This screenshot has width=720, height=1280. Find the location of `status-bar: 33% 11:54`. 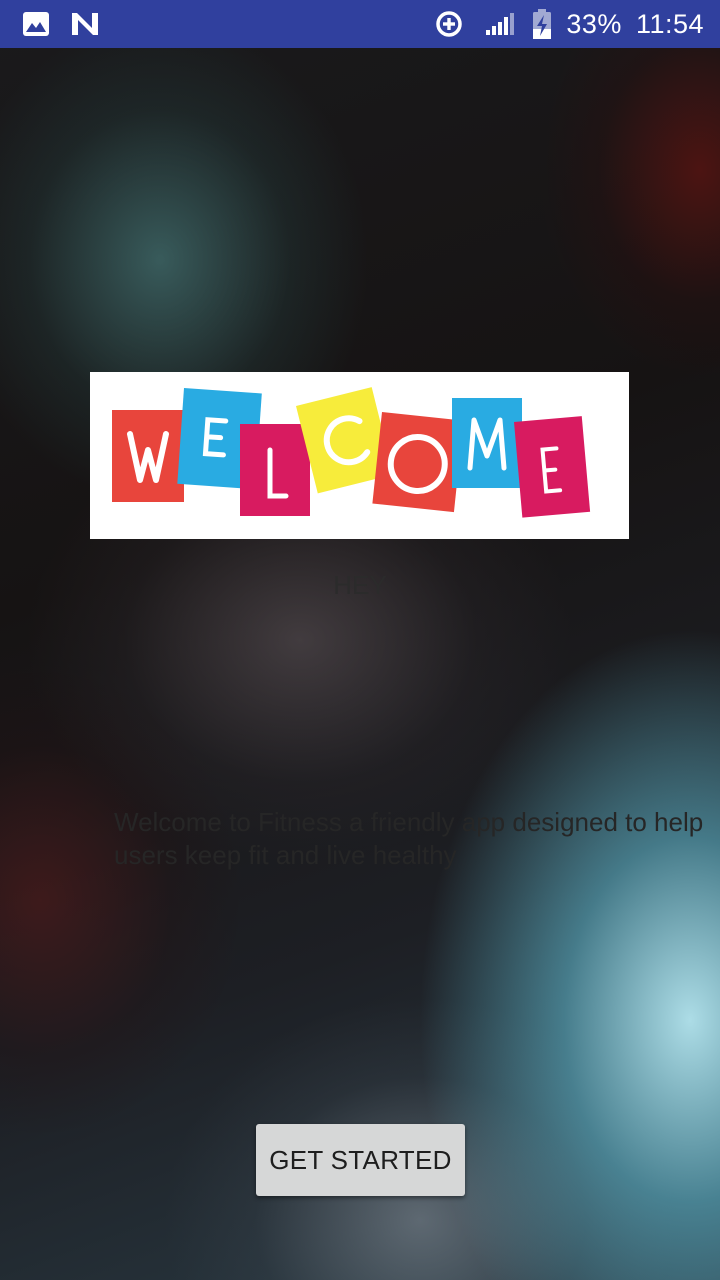

status-bar: 33% 11:54 is located at coordinates (360, 24).